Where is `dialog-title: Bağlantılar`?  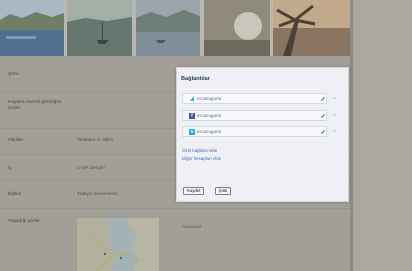 dialog-title: Bağlantılar is located at coordinates (195, 79).